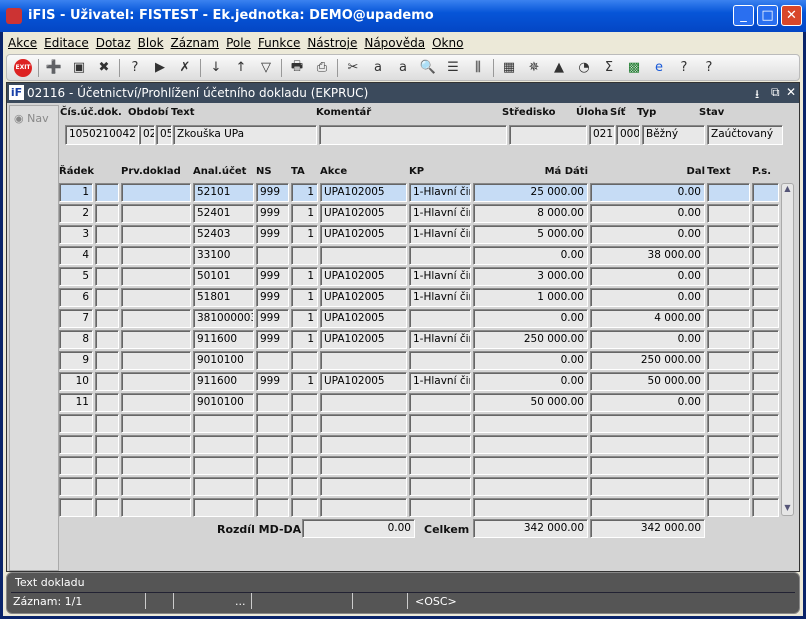 This screenshot has height=619, width=806. I want to click on grid-cell: 999, so click(272, 339).